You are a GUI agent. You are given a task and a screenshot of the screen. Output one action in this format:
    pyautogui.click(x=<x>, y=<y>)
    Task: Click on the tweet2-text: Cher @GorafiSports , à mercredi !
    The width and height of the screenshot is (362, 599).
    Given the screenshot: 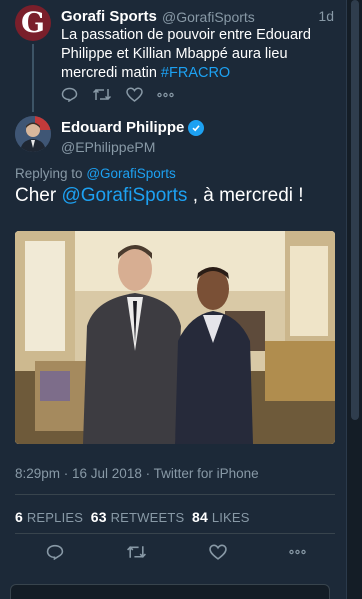 What is the action you would take?
    pyautogui.click(x=159, y=196)
    